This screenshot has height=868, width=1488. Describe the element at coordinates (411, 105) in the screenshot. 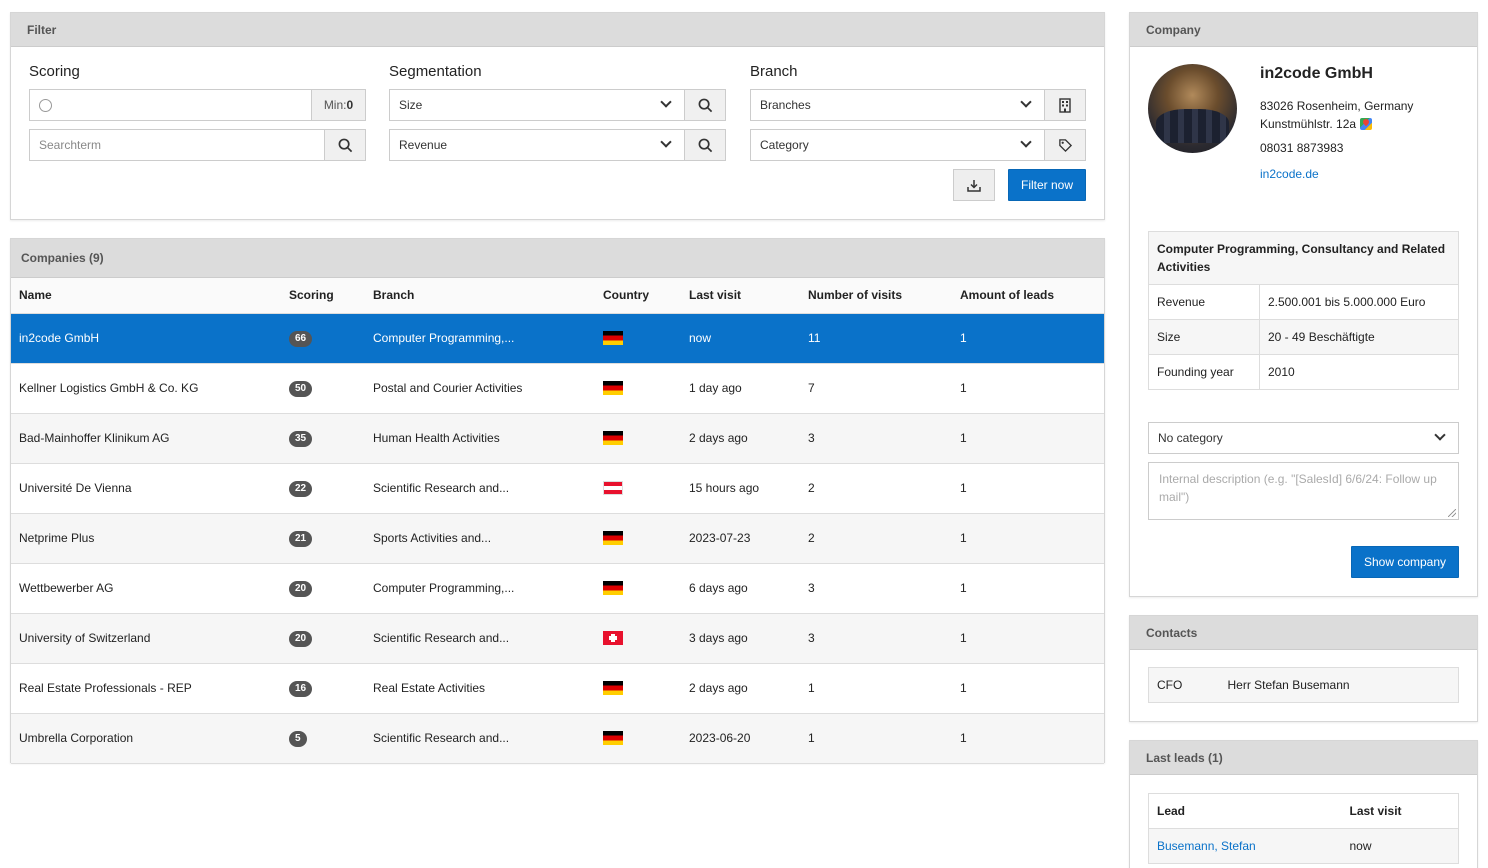

I see `size-select-value: Size` at that location.